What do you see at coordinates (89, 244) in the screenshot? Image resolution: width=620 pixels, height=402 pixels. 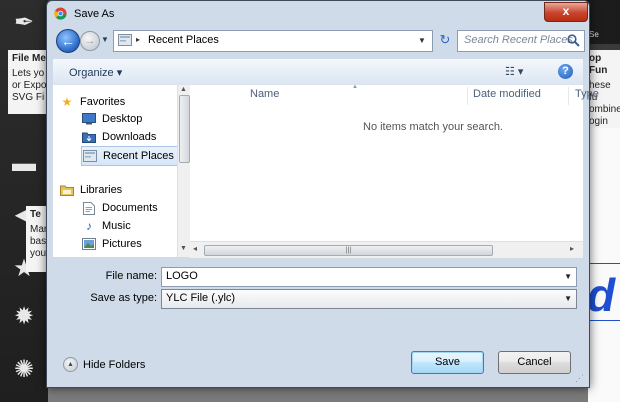 I see `pictures-icon` at bounding box center [89, 244].